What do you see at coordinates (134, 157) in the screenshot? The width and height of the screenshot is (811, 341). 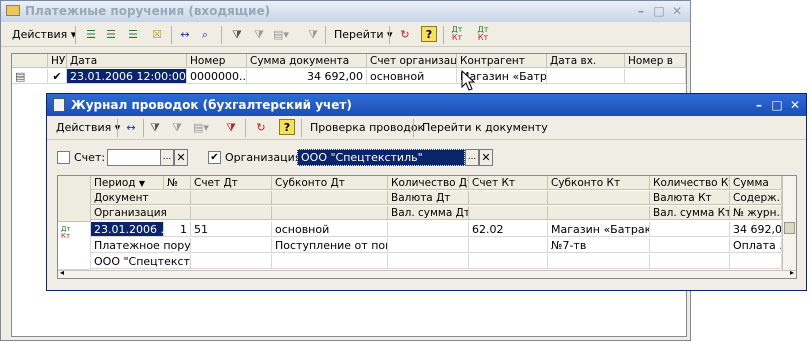 I see `account-input` at bounding box center [134, 157].